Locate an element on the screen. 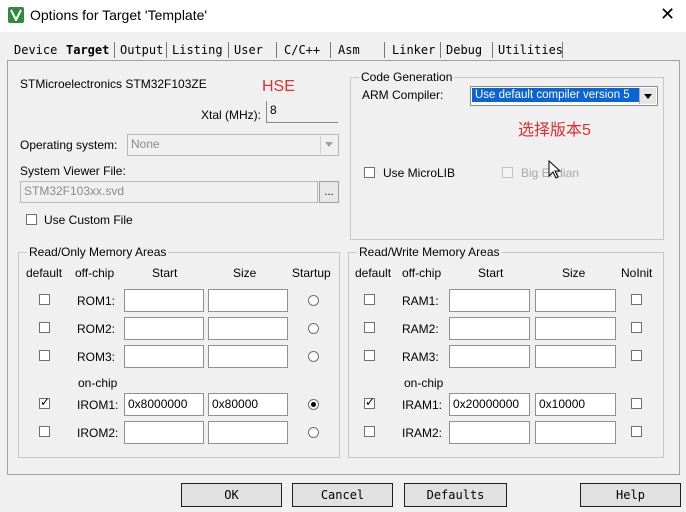  rom_group-default-checkbox: ✓ is located at coordinates (44, 402).